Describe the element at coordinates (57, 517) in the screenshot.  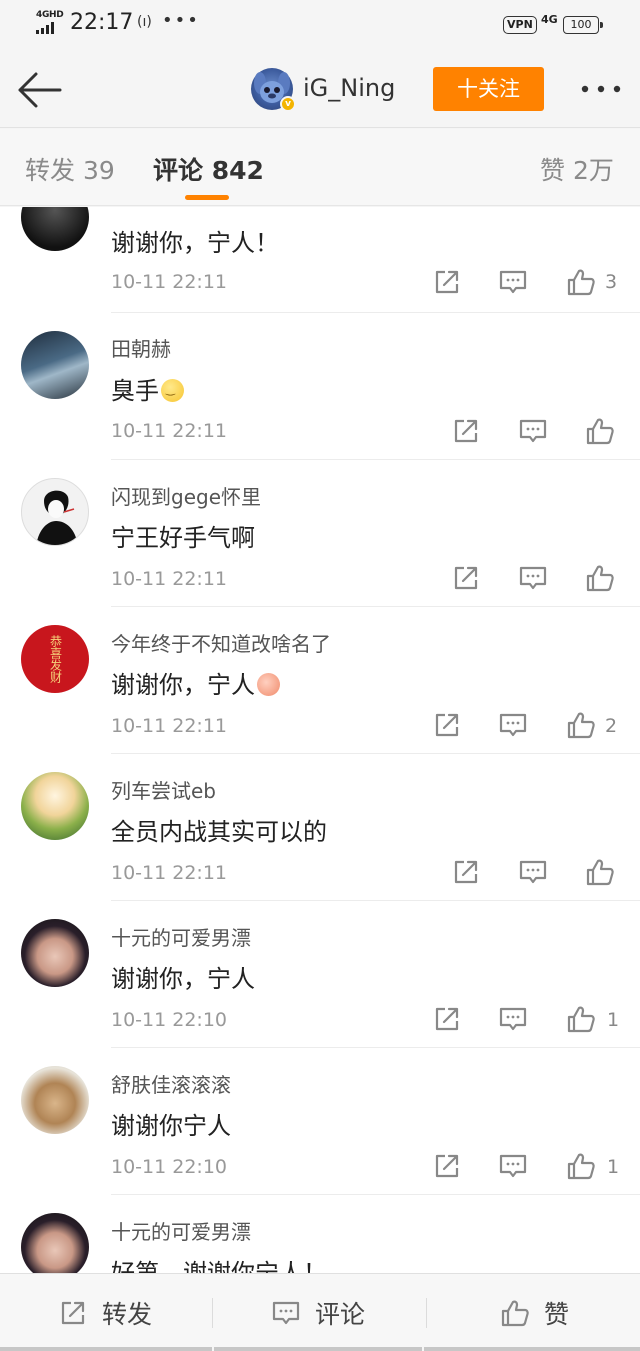
I see `sketch-avatar-icon` at that location.